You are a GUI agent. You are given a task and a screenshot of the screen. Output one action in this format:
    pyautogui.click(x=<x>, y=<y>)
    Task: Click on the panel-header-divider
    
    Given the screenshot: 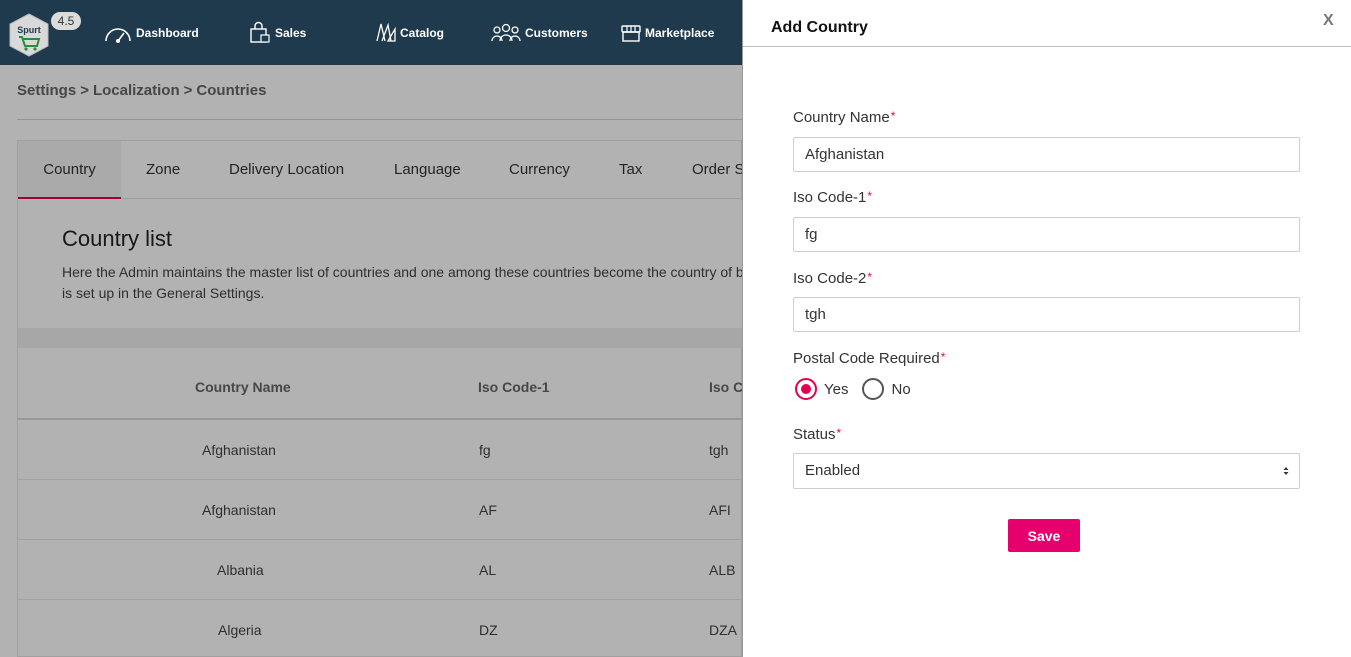 What is the action you would take?
    pyautogui.click(x=1047, y=46)
    